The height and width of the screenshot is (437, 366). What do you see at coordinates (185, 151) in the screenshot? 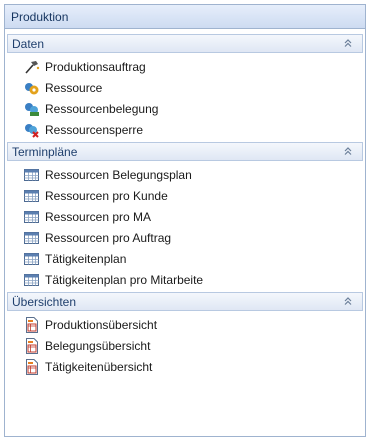
I see `group-header-terminplaene: Terminpläne` at bounding box center [185, 151].